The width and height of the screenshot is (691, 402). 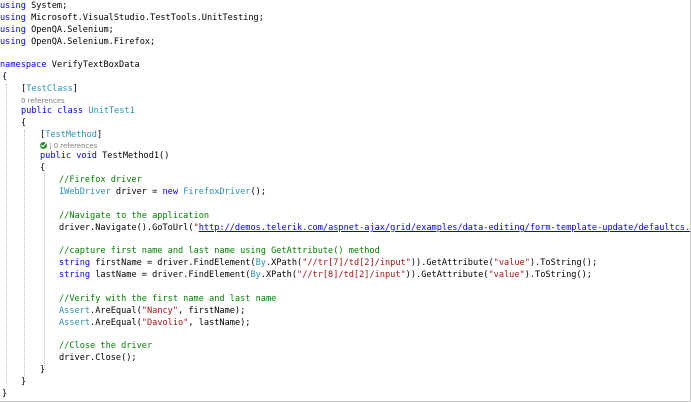 What do you see at coordinates (86, 156) in the screenshot?
I see `keyword: void` at bounding box center [86, 156].